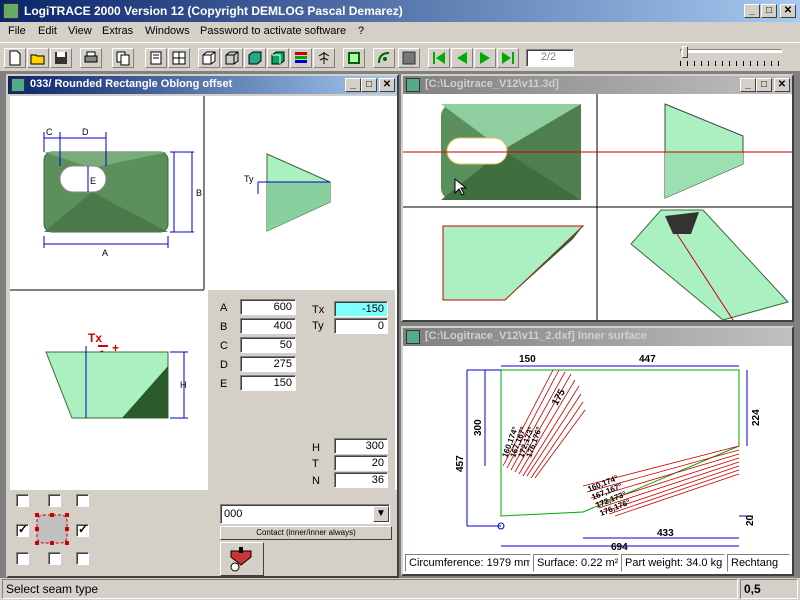  Describe the element at coordinates (731, 63) in the screenshot. I see `zoom-slider-ticks` at that location.